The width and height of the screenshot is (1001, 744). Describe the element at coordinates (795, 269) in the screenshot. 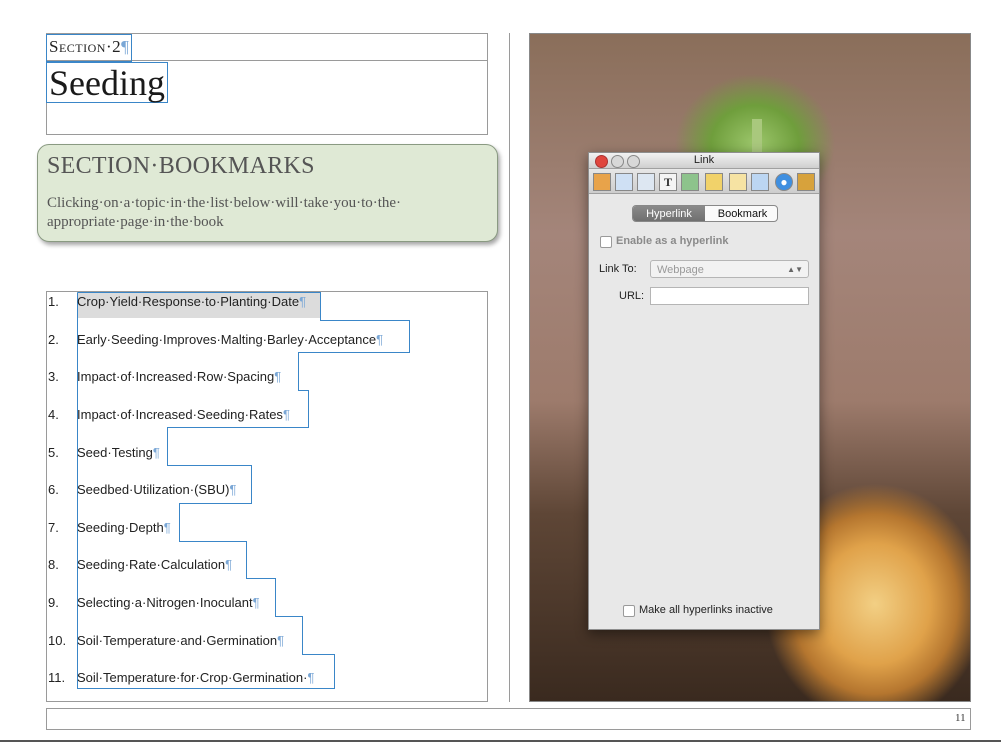

I see `up-down-arrow-icon: ▲▼` at that location.